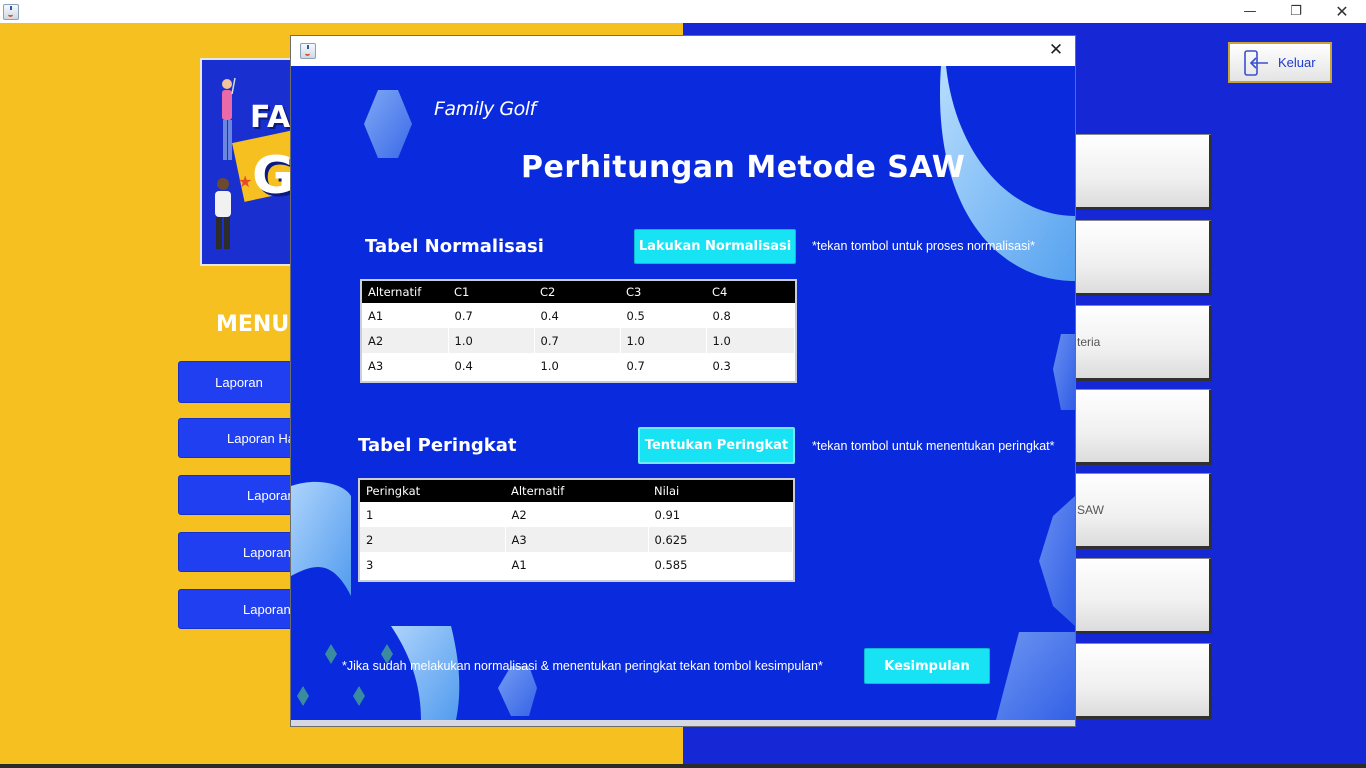  Describe the element at coordinates (1139, 511) in the screenshot. I see `right-menu-button-saw: SAW` at that location.